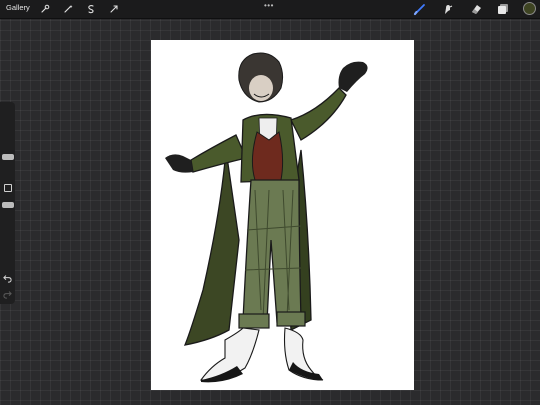 This screenshot has width=540, height=405. What do you see at coordinates (503, 9) in the screenshot?
I see `layers-icon` at bounding box center [503, 9].